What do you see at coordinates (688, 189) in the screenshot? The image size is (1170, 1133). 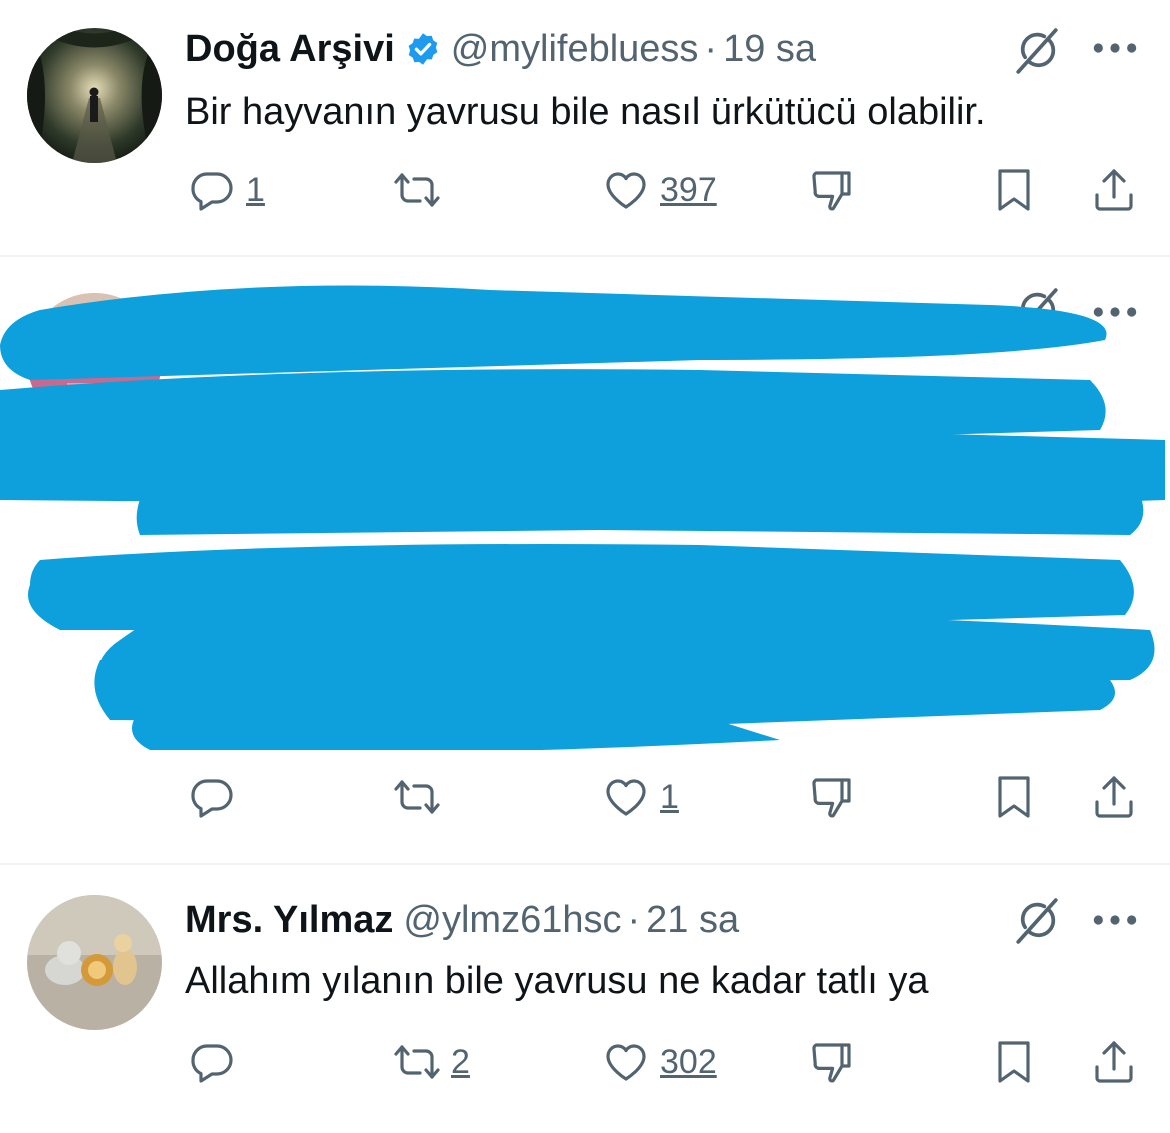 I see `like-count: 397` at bounding box center [688, 189].